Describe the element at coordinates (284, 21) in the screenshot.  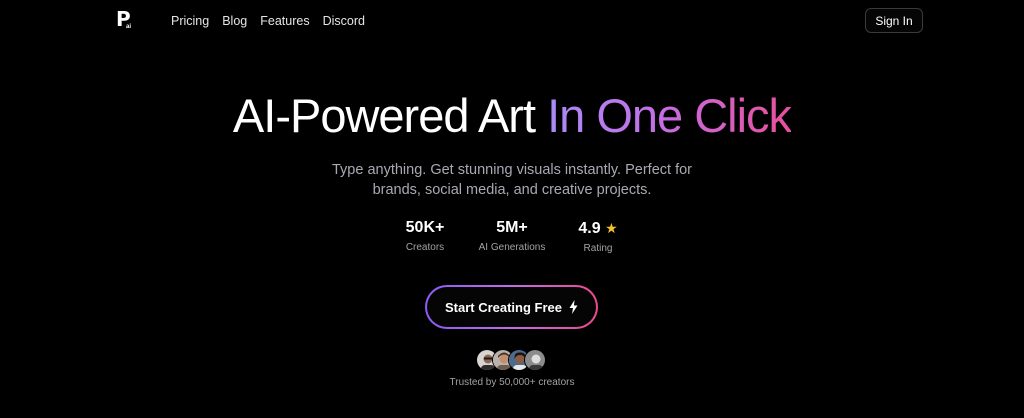
I see `nav-link-features: Features` at that location.